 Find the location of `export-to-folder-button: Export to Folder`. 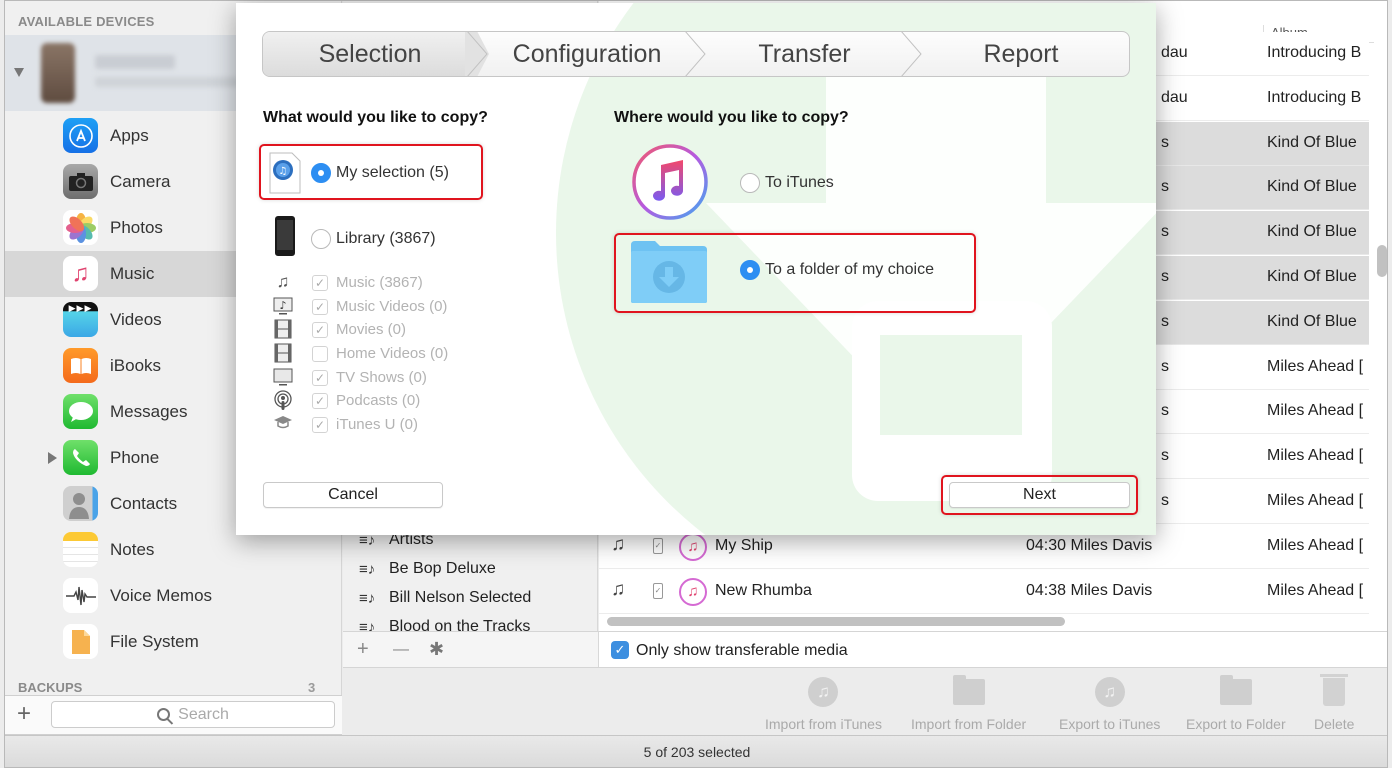

export-to-folder-button: Export to Folder is located at coordinates (1236, 703).